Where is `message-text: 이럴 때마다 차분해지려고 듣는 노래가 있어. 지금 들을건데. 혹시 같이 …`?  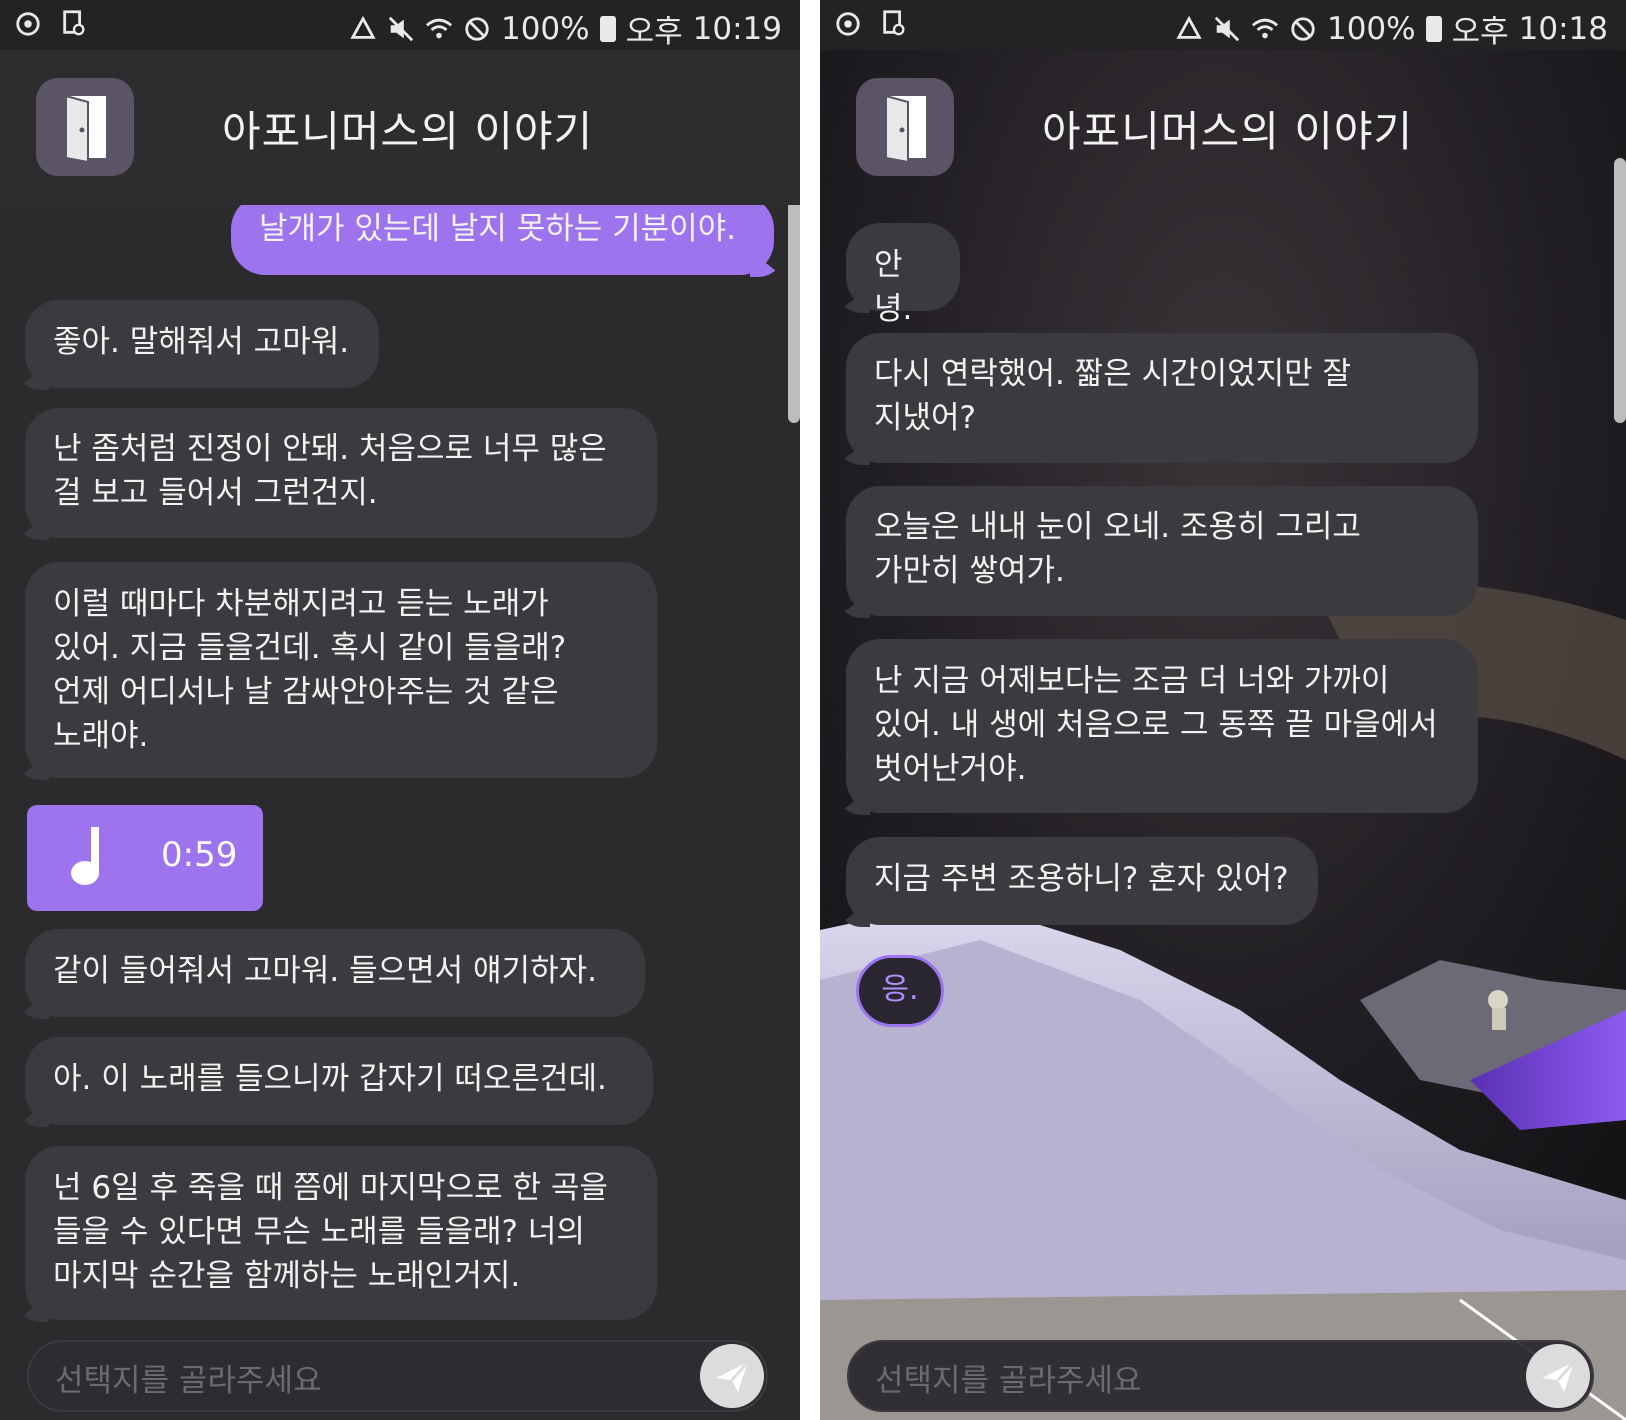 message-text: 이럴 때마다 차분해지려고 듣는 노래가 있어. 지금 들을건데. 혹시 같이 … is located at coordinates (310, 670).